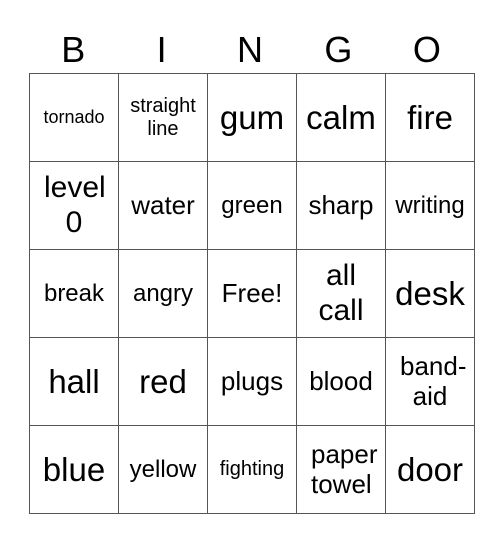  Describe the element at coordinates (338, 49) in the screenshot. I see `header-letter-g: G` at that location.